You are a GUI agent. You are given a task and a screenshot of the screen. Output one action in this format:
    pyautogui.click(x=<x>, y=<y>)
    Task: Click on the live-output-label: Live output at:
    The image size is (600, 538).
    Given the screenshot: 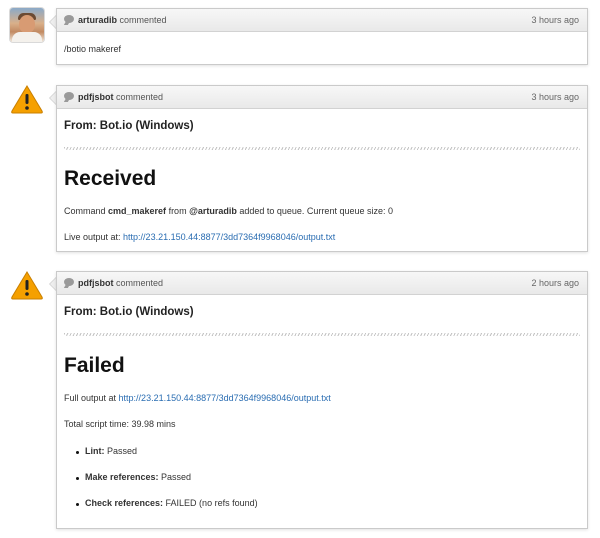 What is the action you would take?
    pyautogui.click(x=94, y=237)
    